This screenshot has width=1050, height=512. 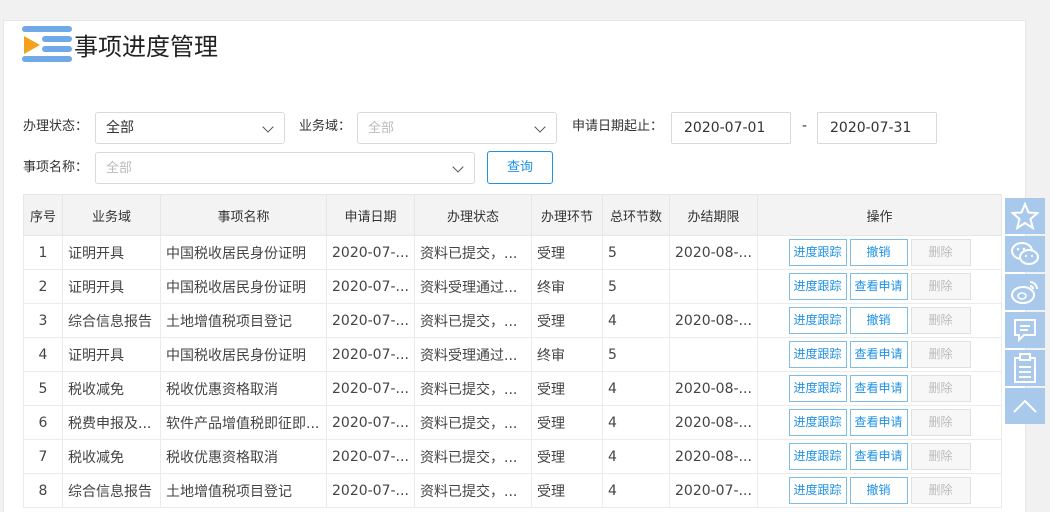 I want to click on weibo-icon, so click(x=1024, y=292).